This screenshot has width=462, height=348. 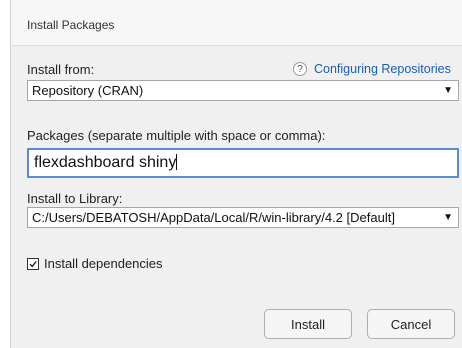 I want to click on configuring-repositories-link: ? Configuring Repositories, so click(x=372, y=69).